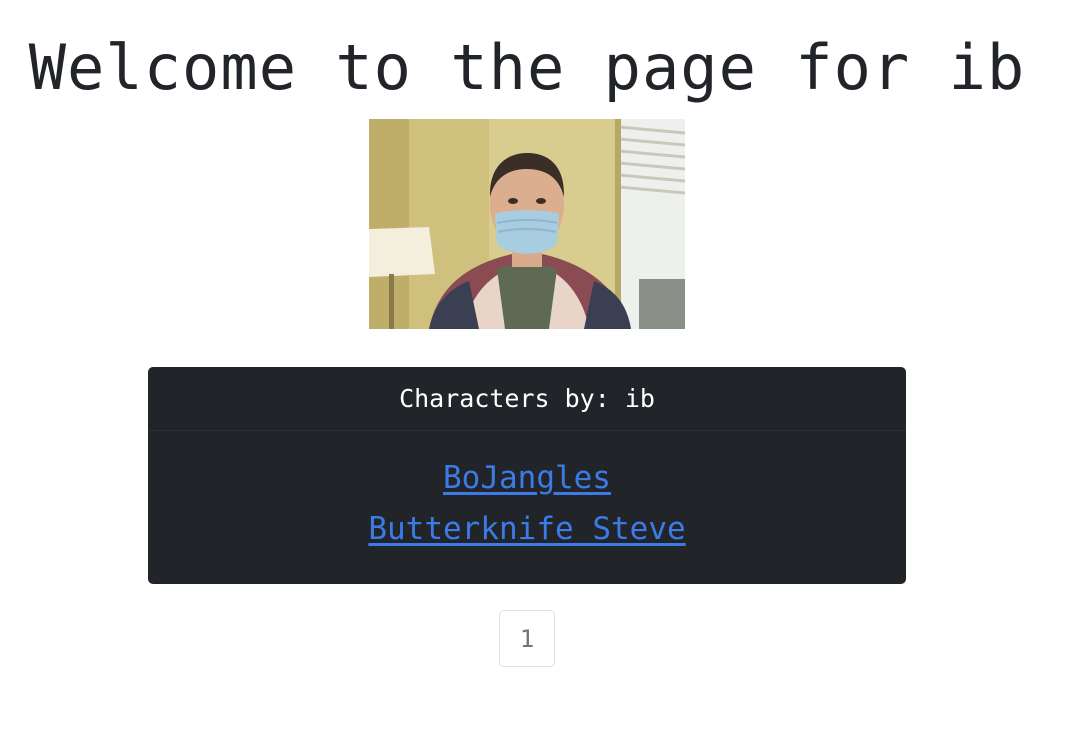  What do you see at coordinates (527, 529) in the screenshot?
I see `character-link-butterknife-steve: Butterknife Steve` at bounding box center [527, 529].